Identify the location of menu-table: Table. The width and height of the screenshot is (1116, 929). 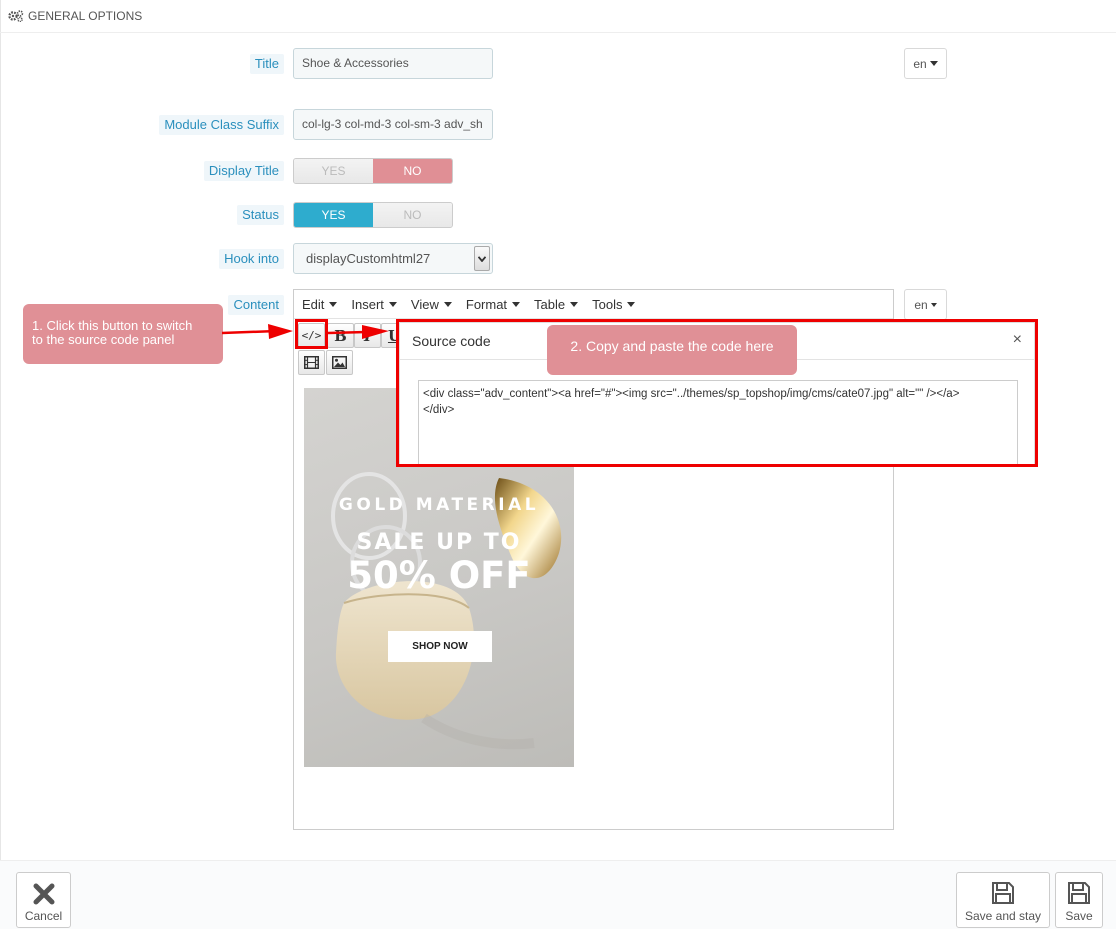
(556, 304).